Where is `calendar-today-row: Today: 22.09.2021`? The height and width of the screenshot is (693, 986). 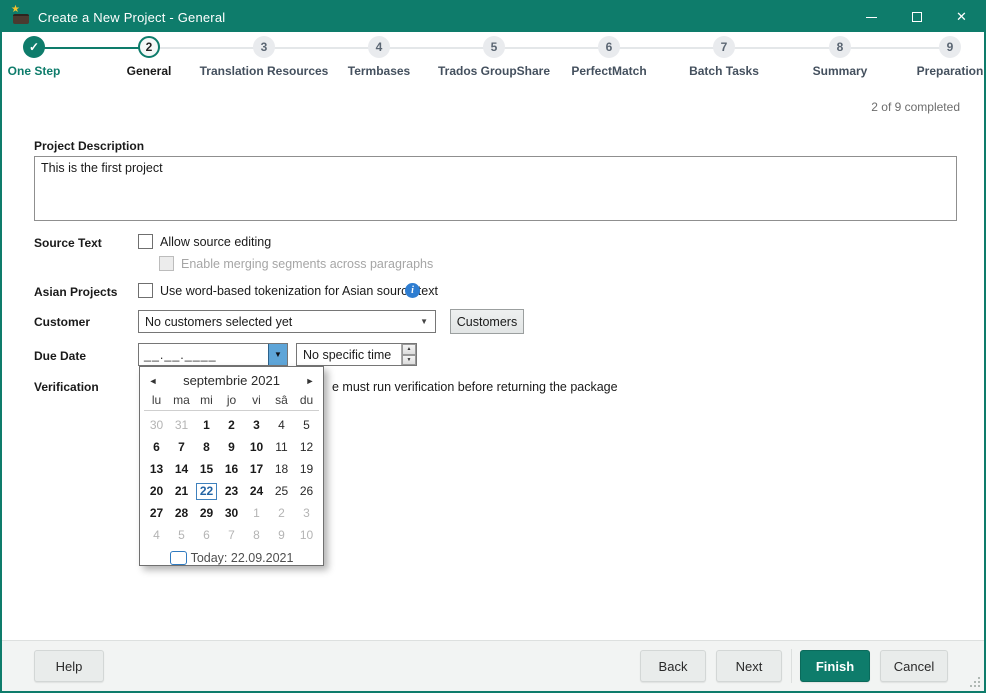 calendar-today-row: Today: 22.09.2021 is located at coordinates (231, 558).